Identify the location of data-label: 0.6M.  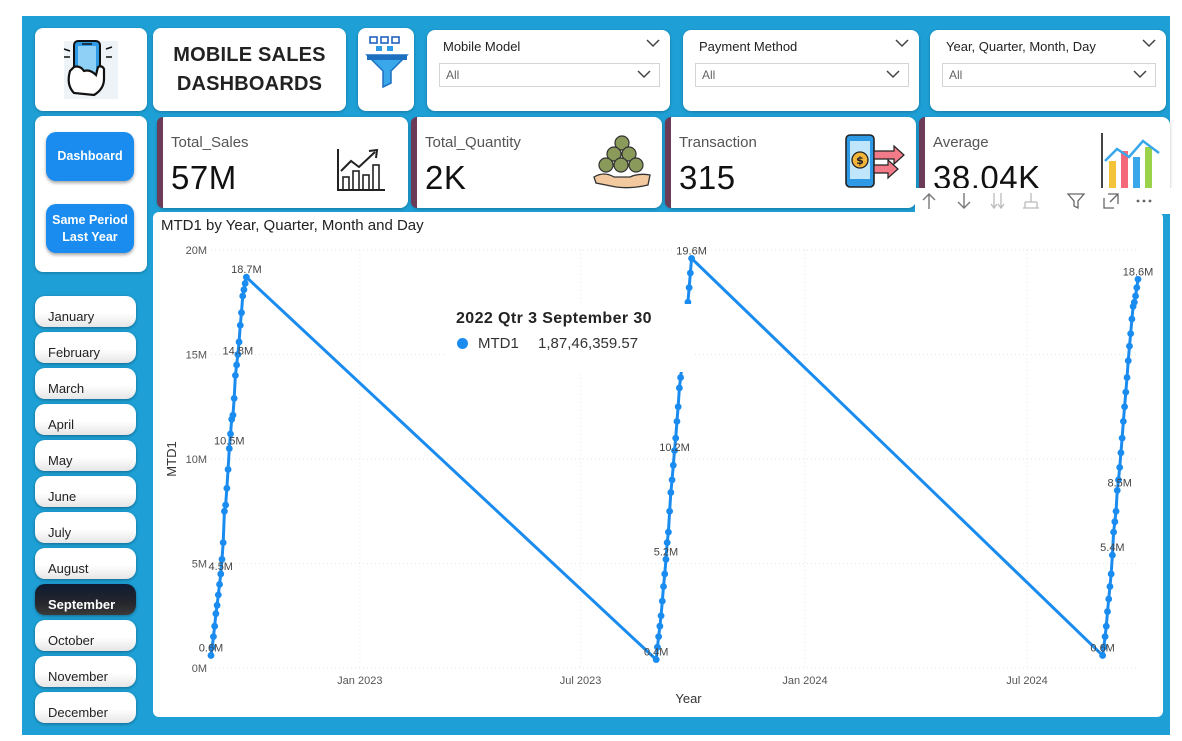
(211, 648).